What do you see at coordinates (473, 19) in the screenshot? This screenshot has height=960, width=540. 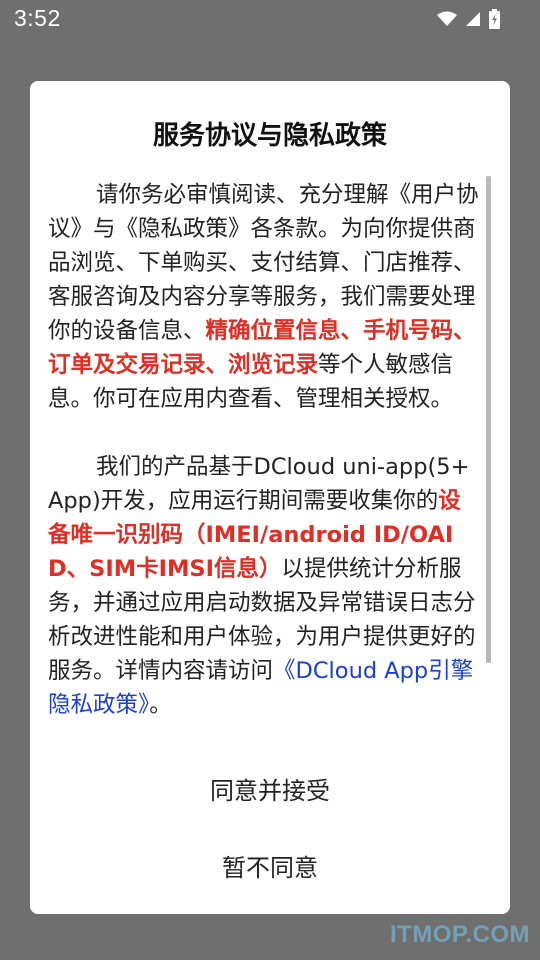 I see `cellular-signal-icon` at bounding box center [473, 19].